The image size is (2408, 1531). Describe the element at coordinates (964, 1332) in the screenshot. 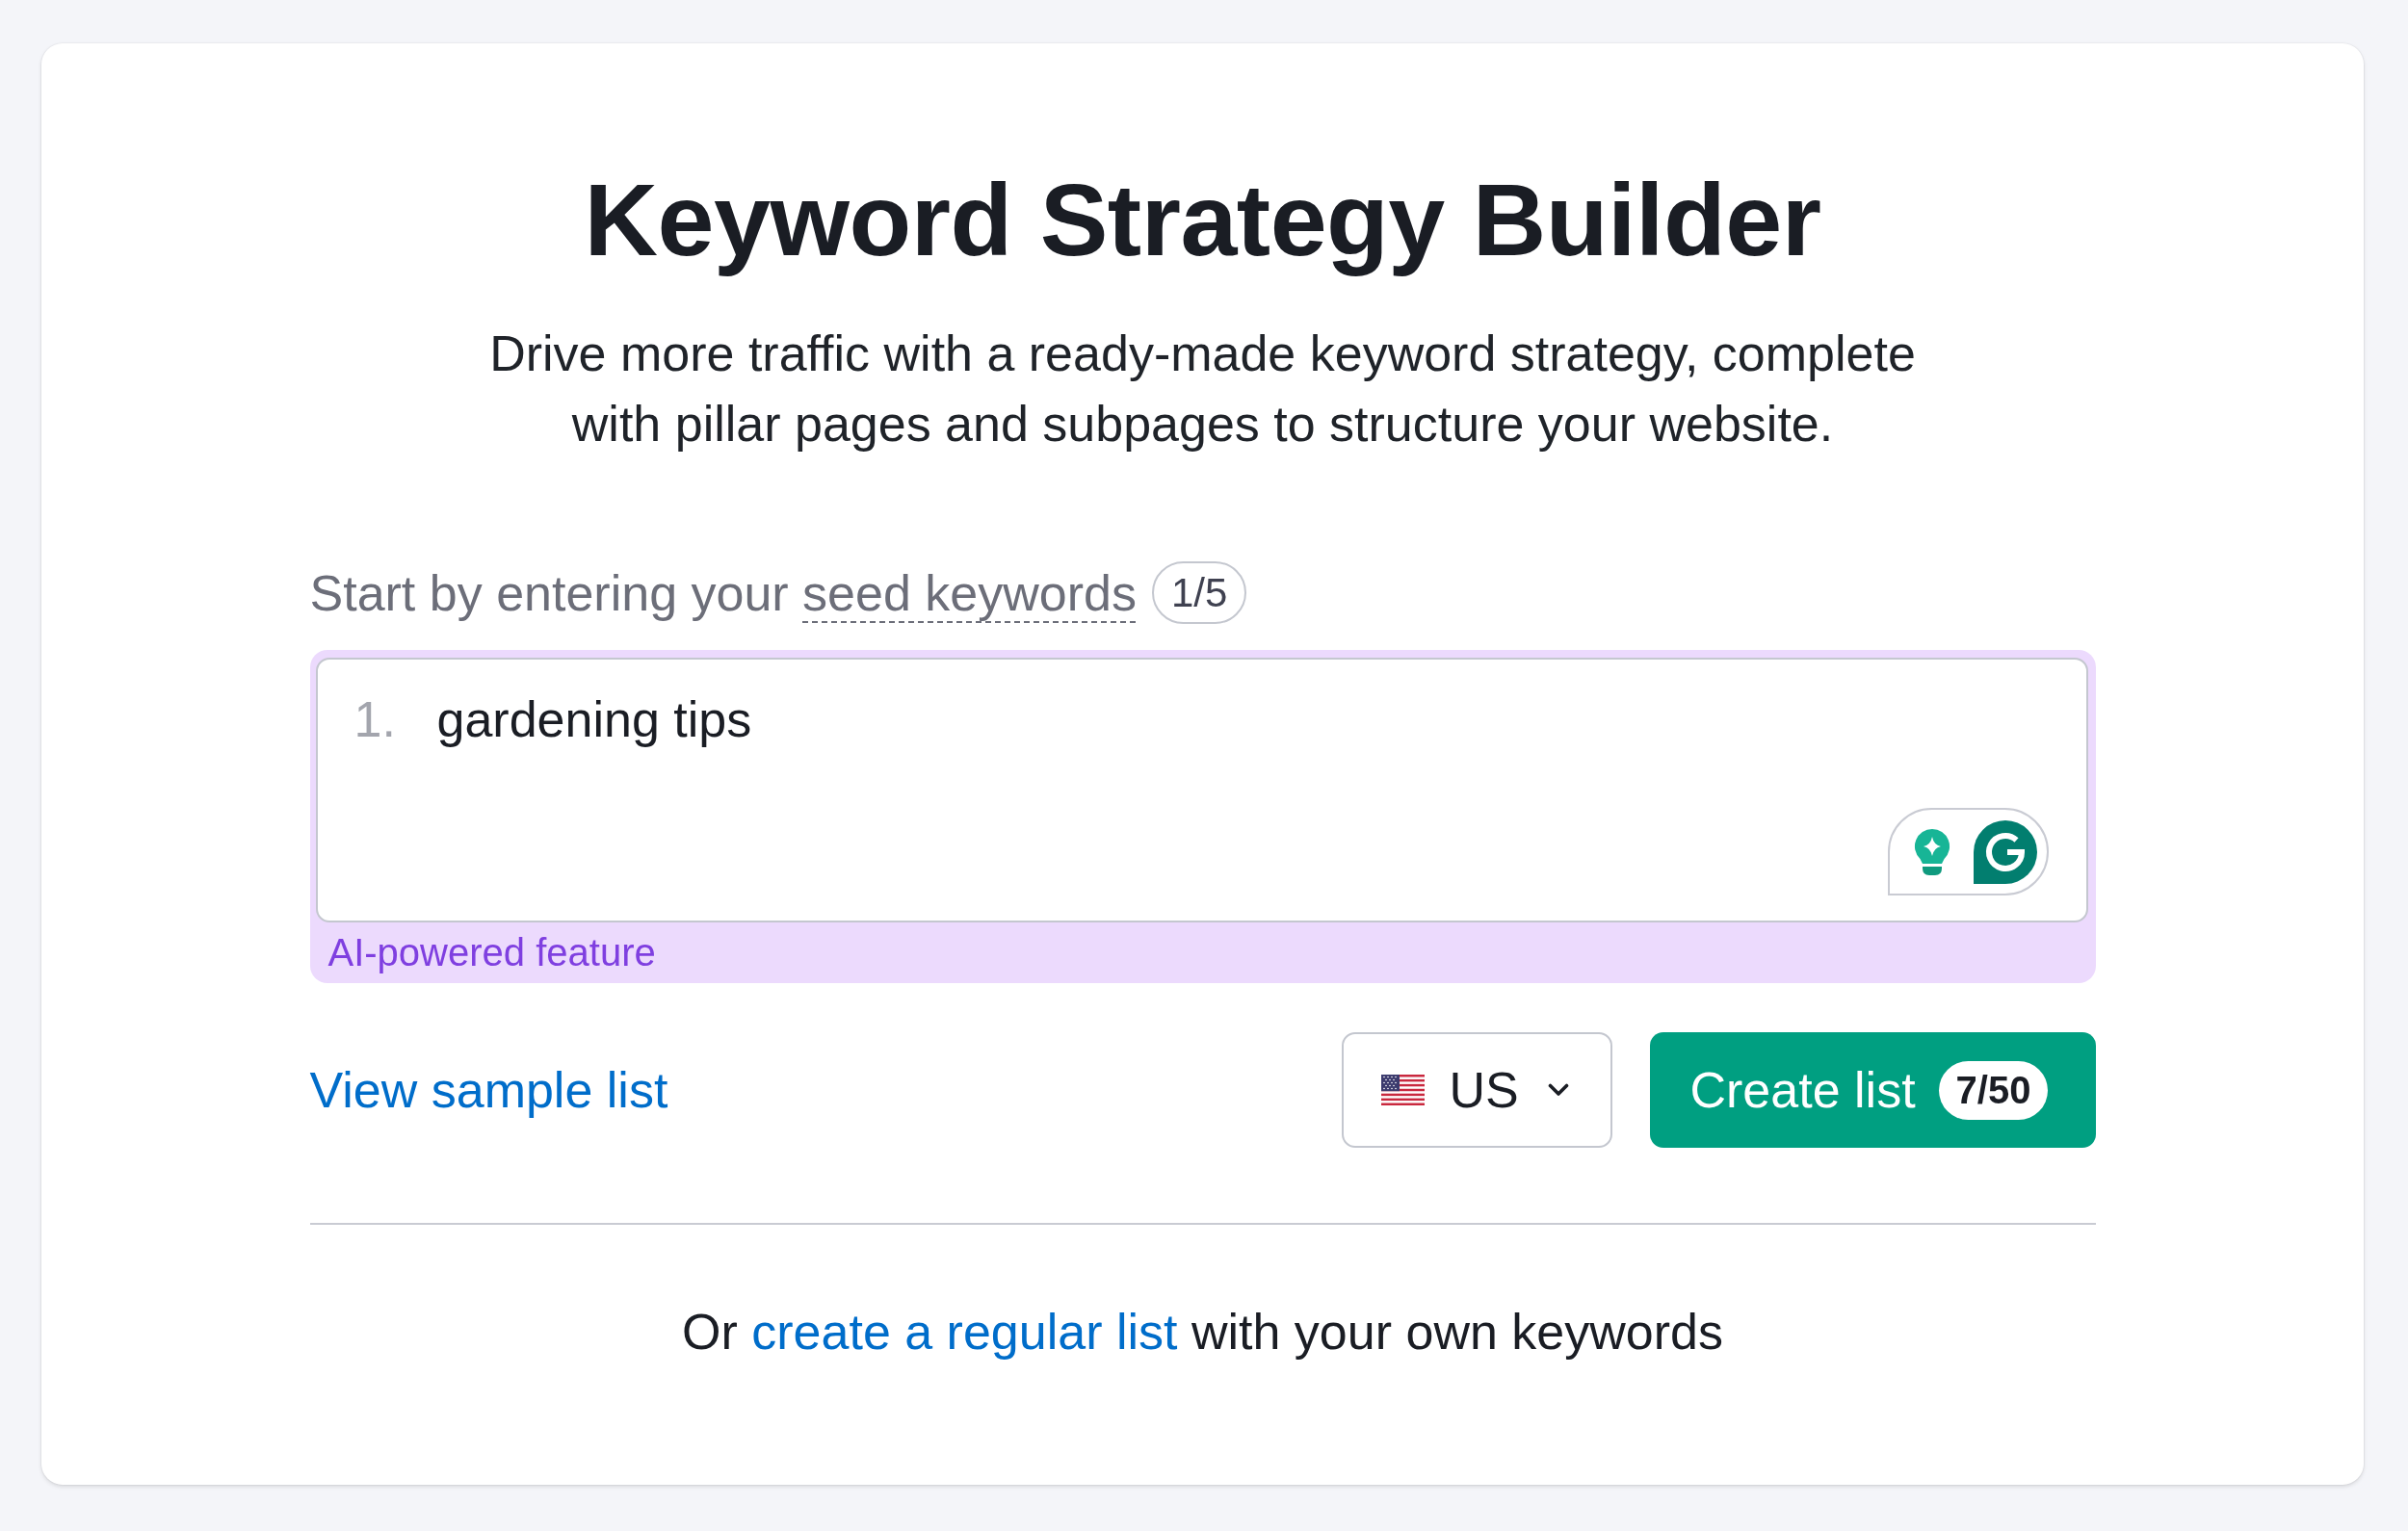

I see `regular-list-link: create a regular list` at that location.